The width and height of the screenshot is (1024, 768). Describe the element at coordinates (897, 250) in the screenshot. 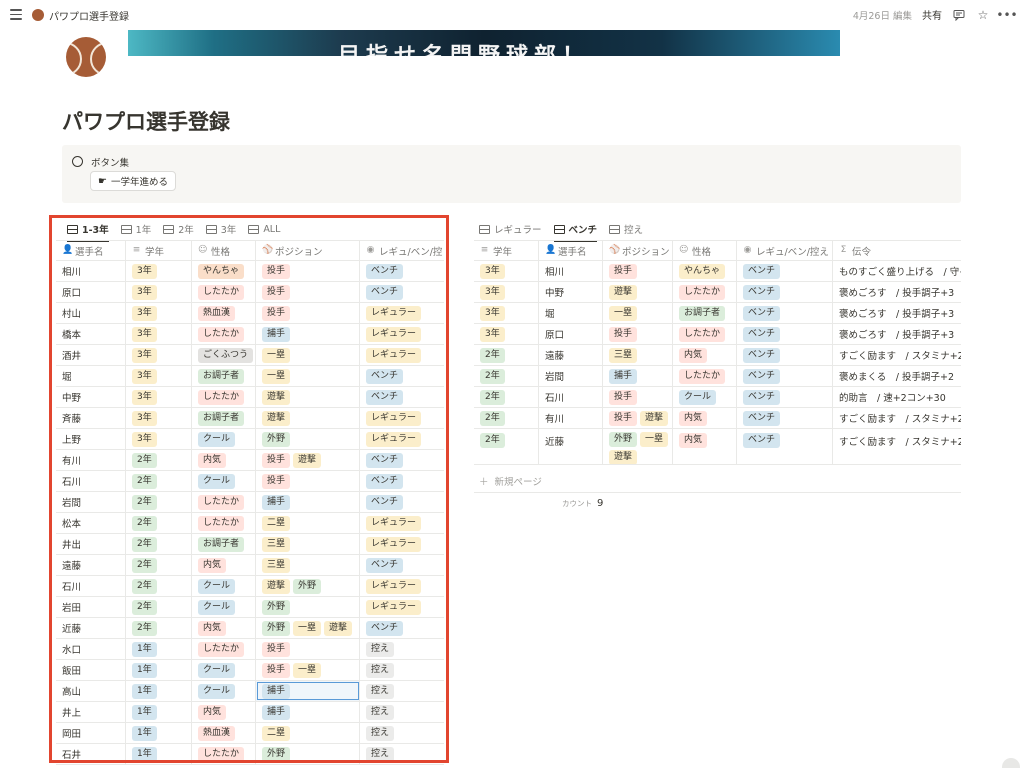

I see `right-col-header-5: Σ 伝令` at that location.